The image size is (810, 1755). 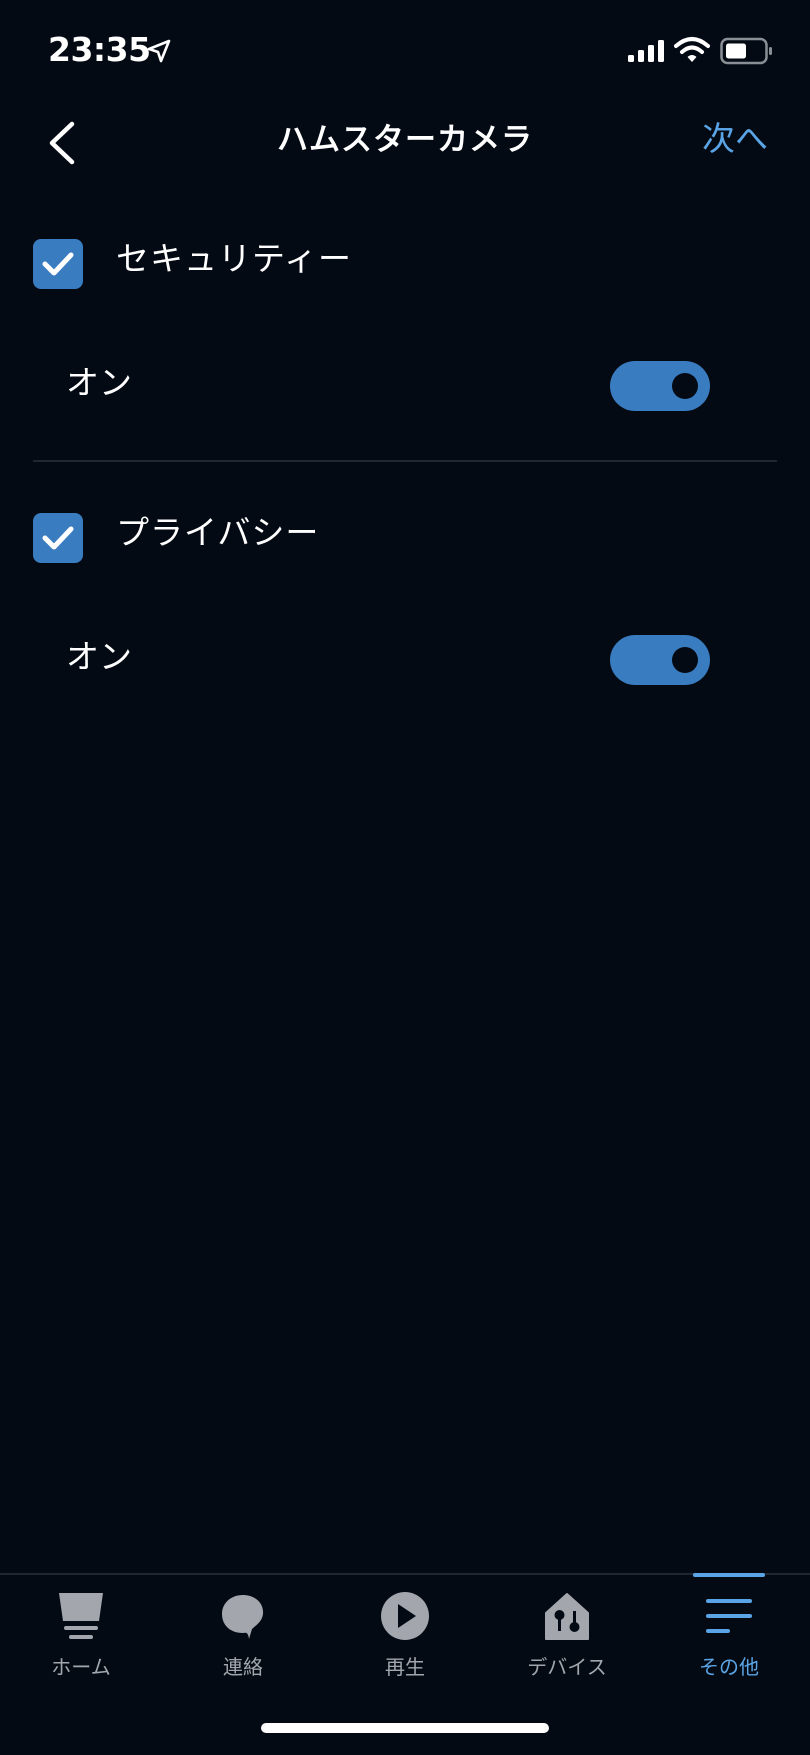 I want to click on section-divider, so click(x=405, y=461).